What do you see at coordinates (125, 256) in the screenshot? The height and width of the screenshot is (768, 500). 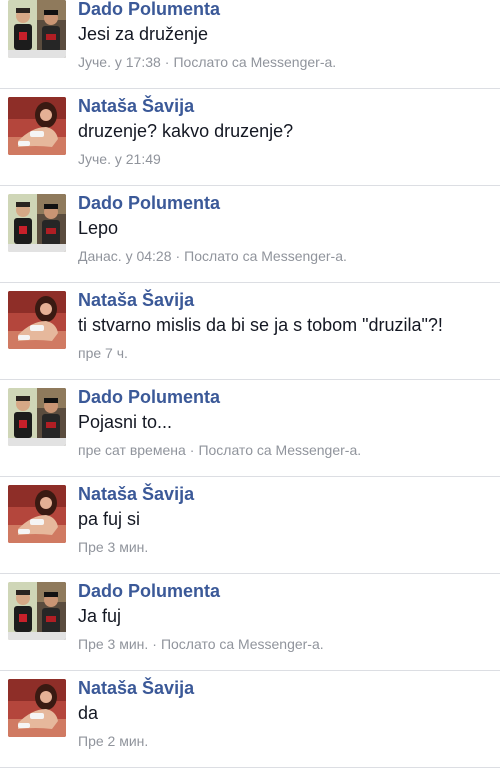 I see `timestamp: Данас. у 04:28` at bounding box center [125, 256].